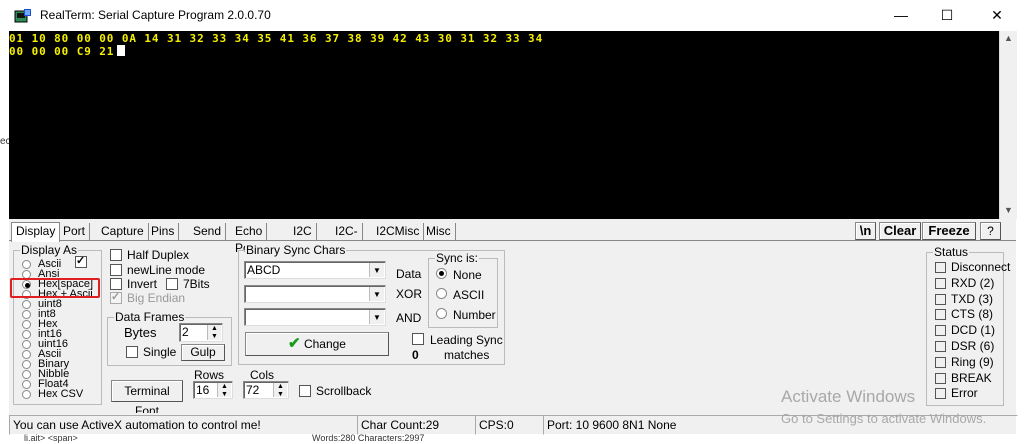  Describe the element at coordinates (964, 393) in the screenshot. I see `status-label-8: Error` at that location.